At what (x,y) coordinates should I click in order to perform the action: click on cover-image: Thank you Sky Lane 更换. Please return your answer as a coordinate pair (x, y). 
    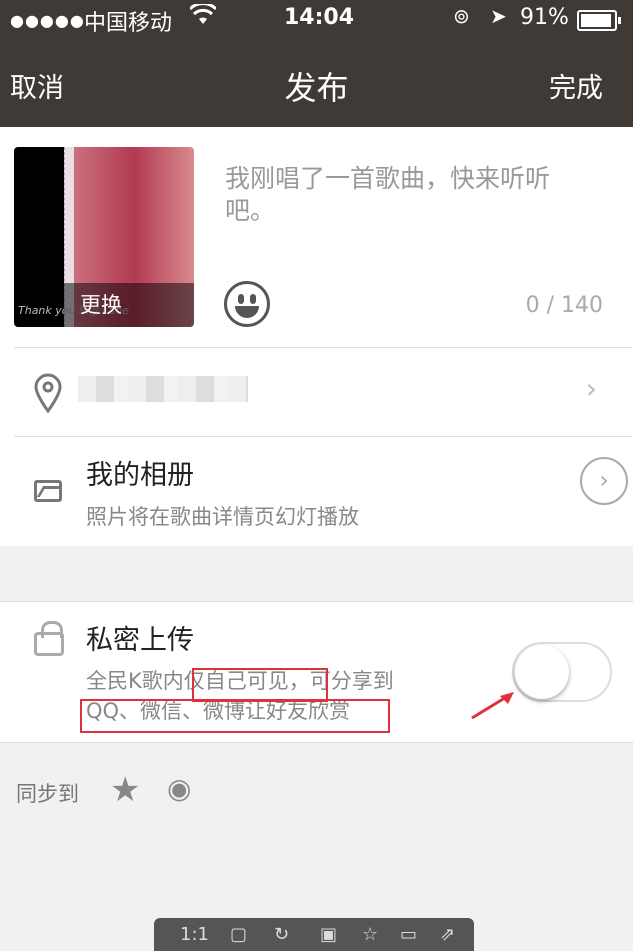
    Looking at the image, I should click on (104, 237).